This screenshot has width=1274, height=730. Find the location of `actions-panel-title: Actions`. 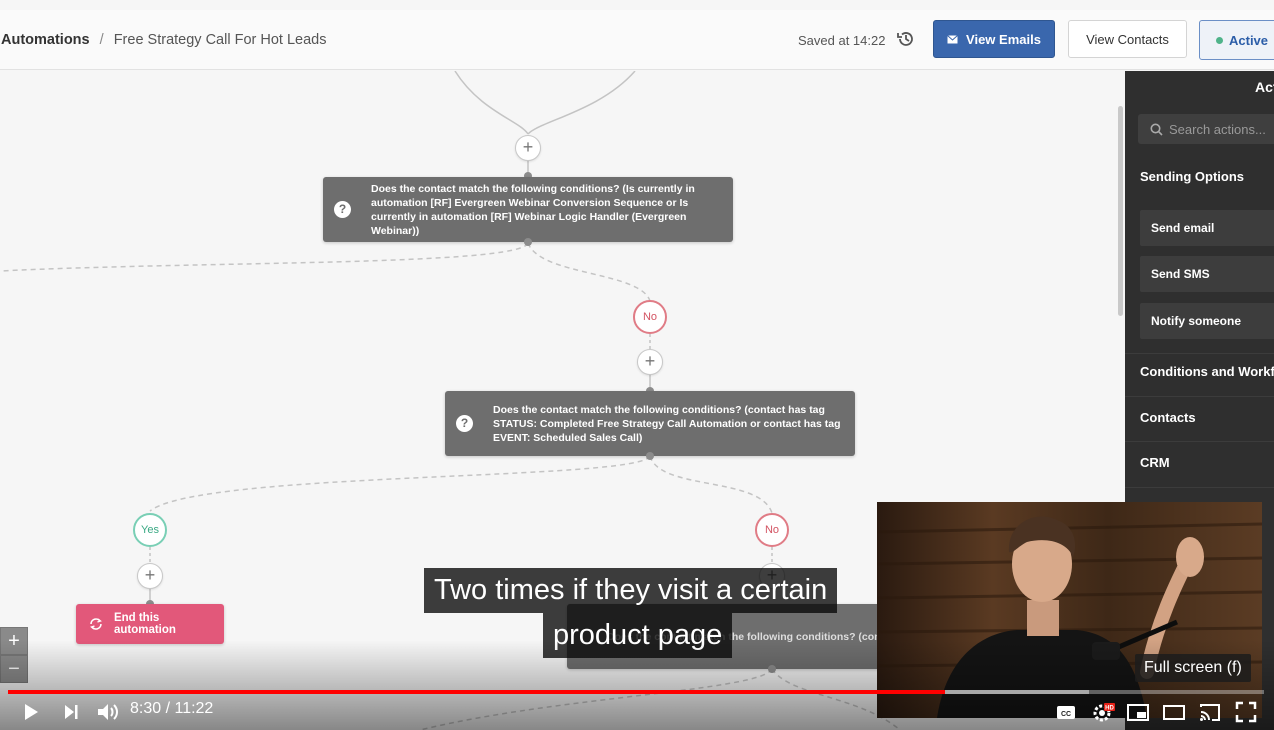

actions-panel-title: Actions is located at coordinates (1264, 87).